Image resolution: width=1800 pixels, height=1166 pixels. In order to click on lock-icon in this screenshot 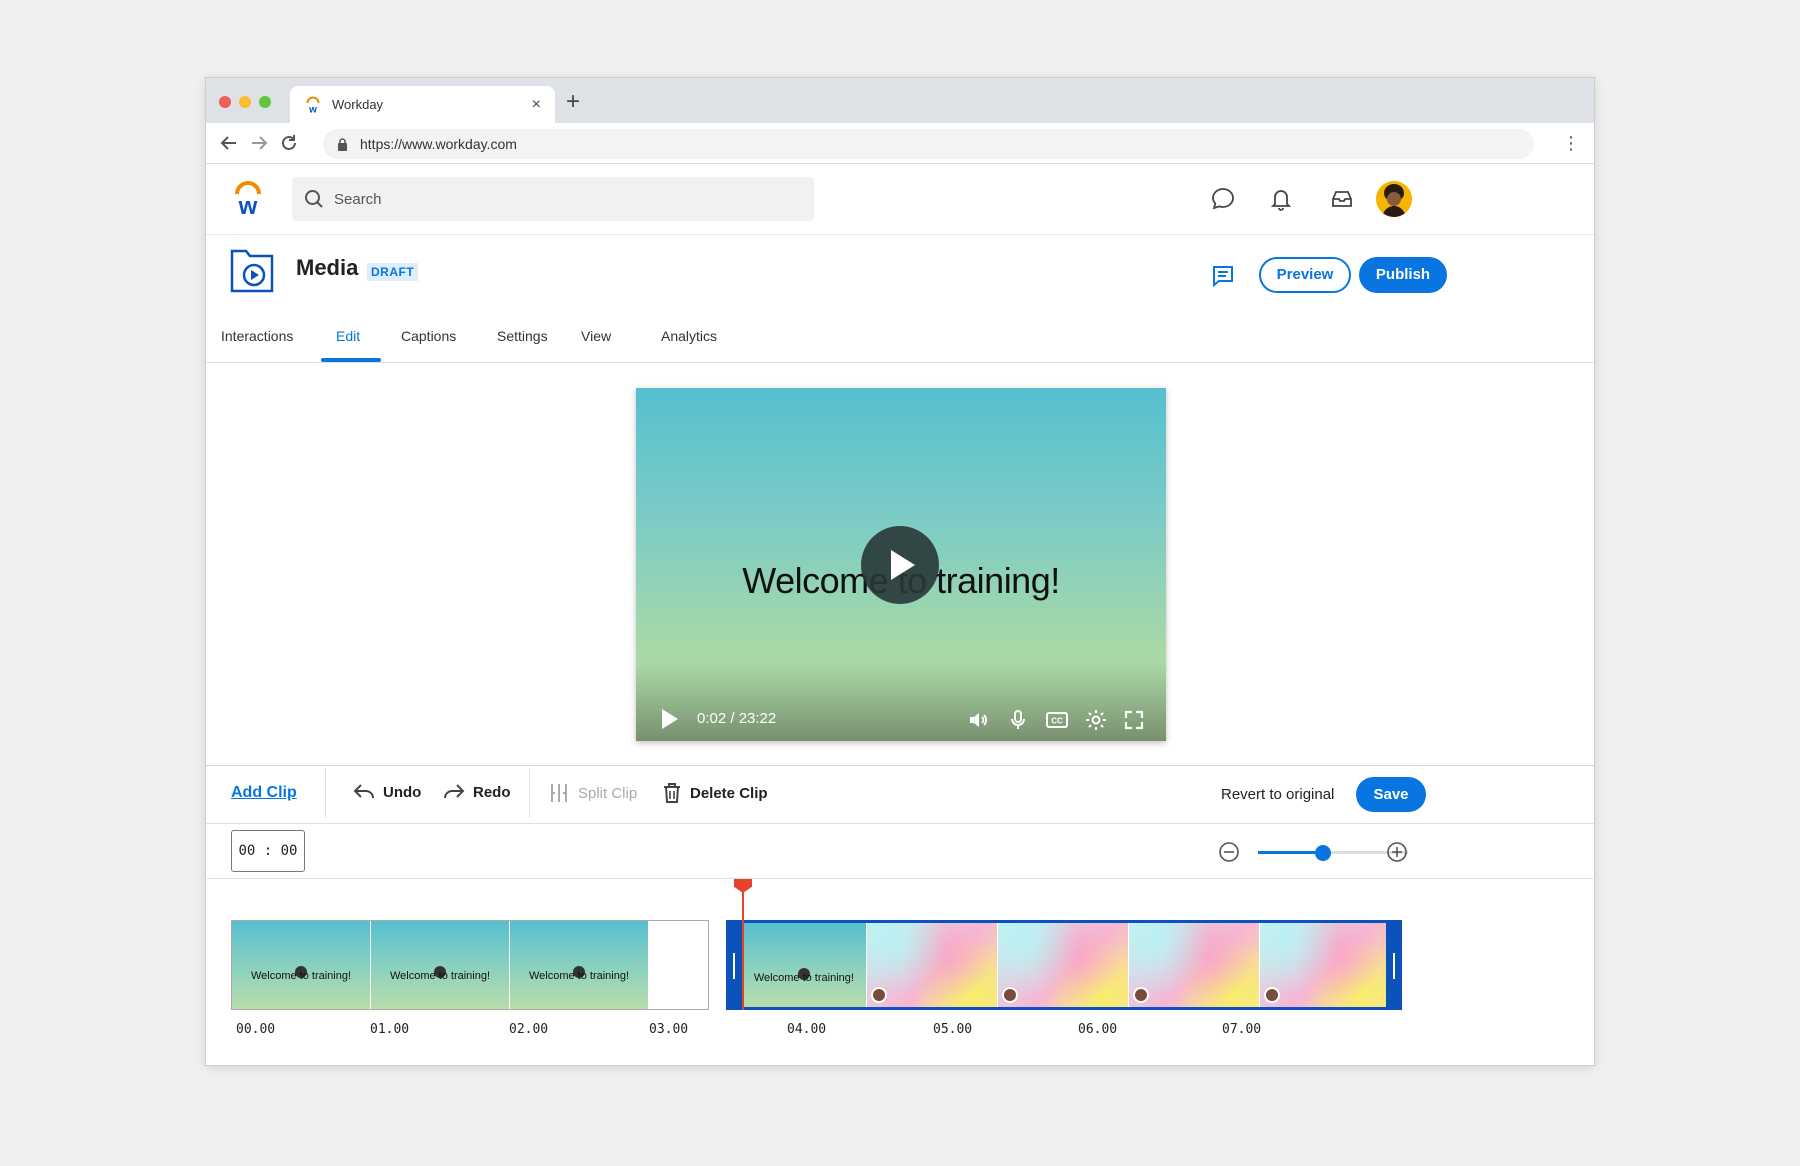, I will do `click(342, 144)`.